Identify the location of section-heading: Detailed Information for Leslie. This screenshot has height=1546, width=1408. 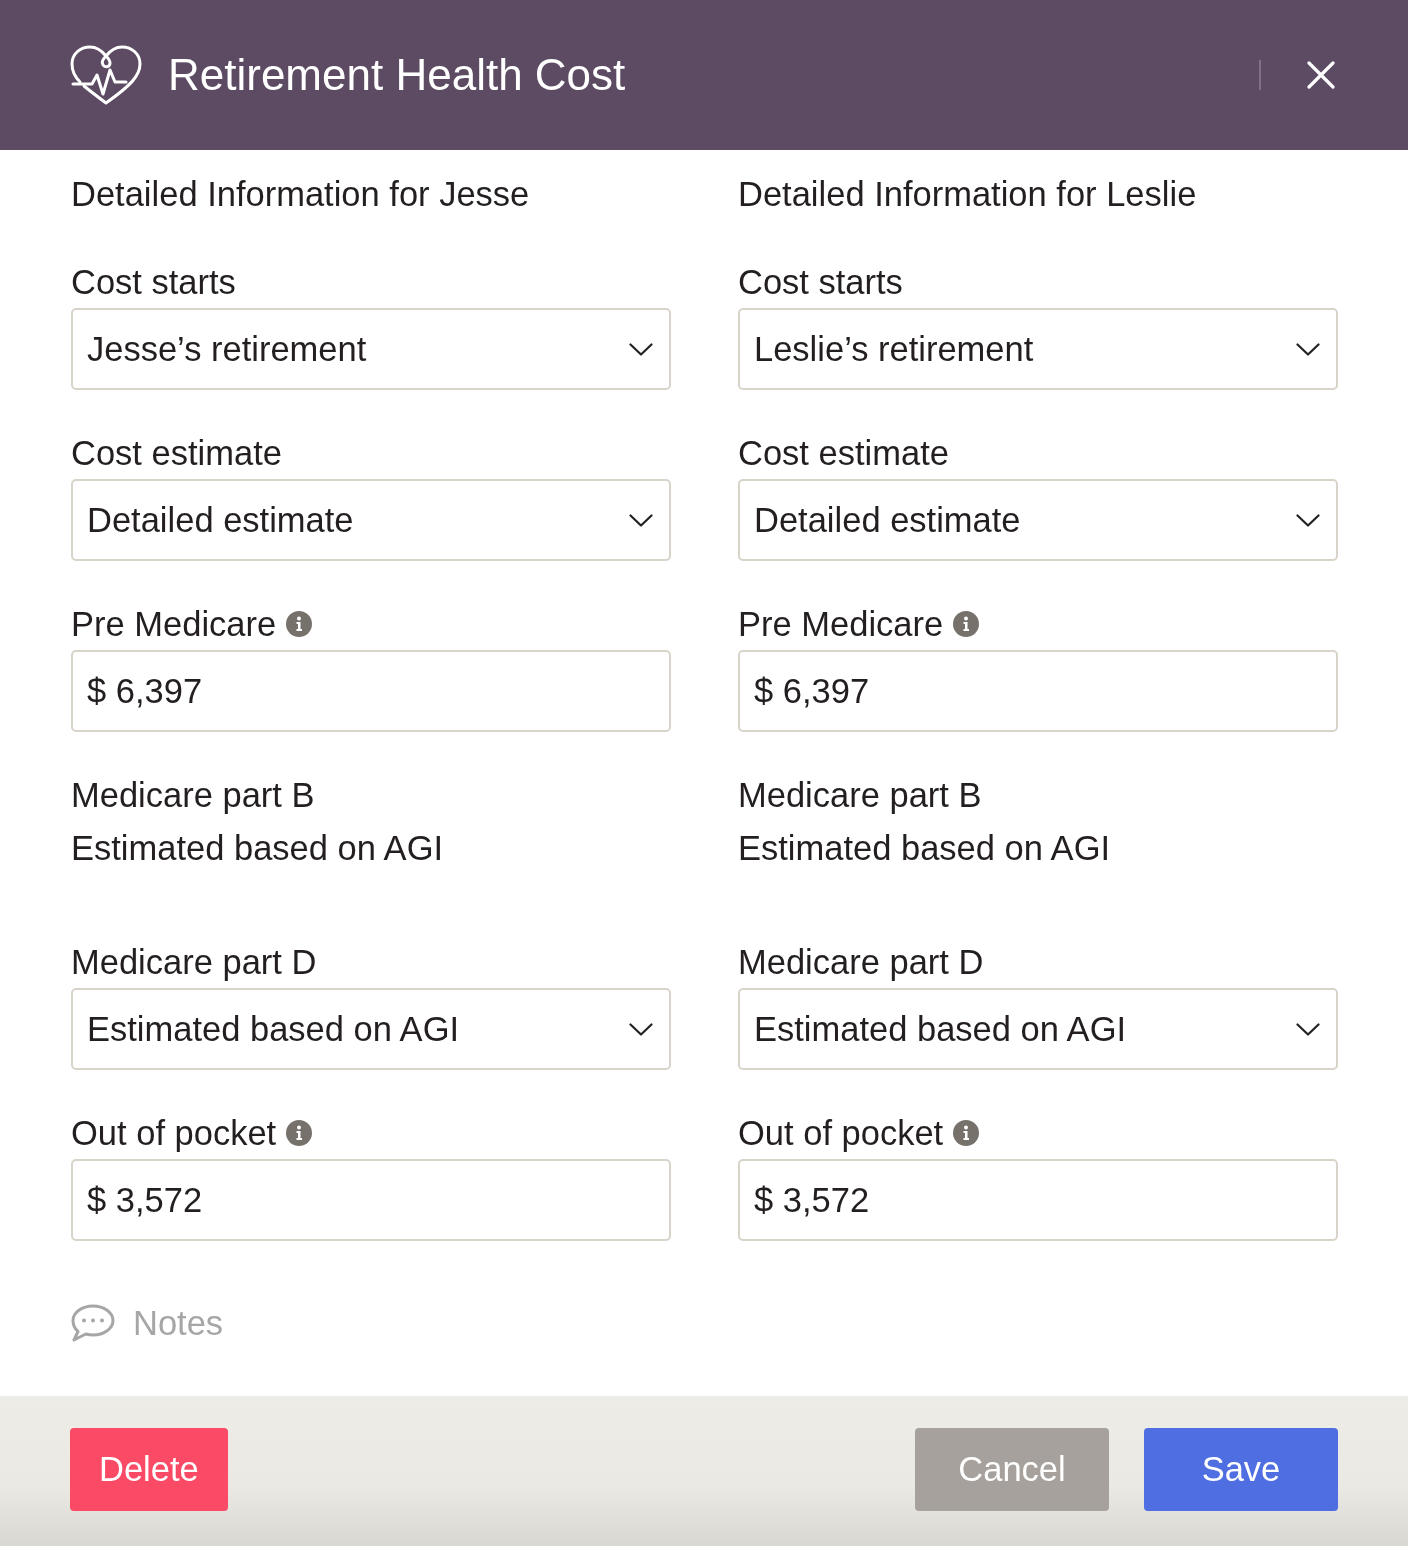
(967, 194).